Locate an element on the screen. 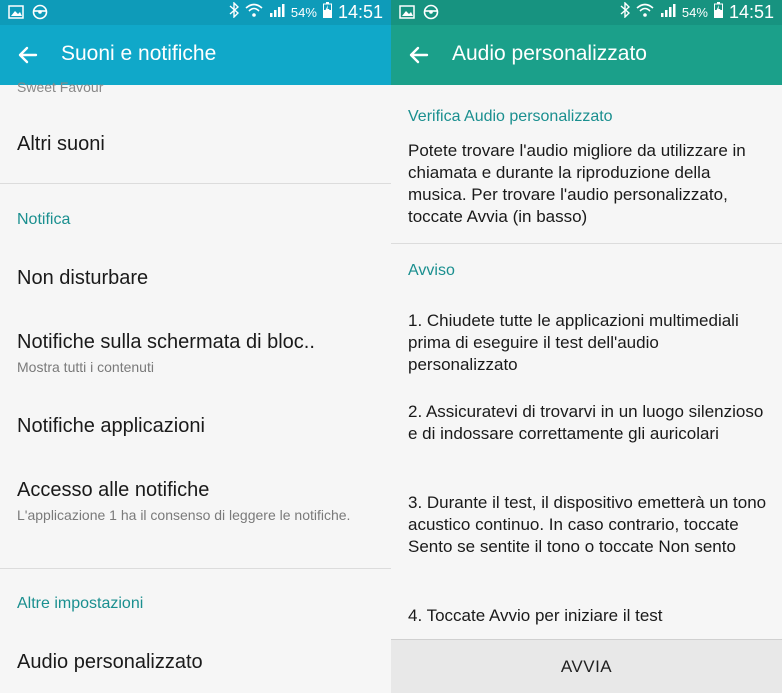 The height and width of the screenshot is (693, 782). app-bar: Suoni e notifiche is located at coordinates (195, 55).